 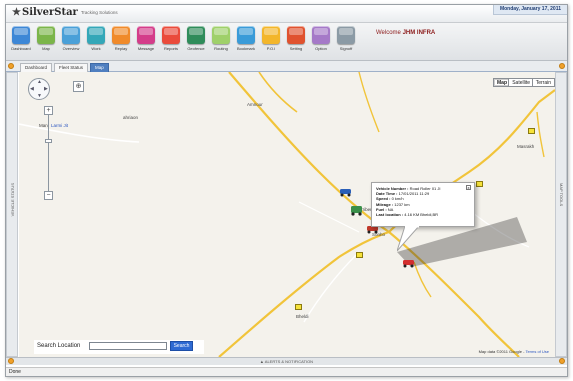 I want to click on work-icon, so click(x=96, y=35).